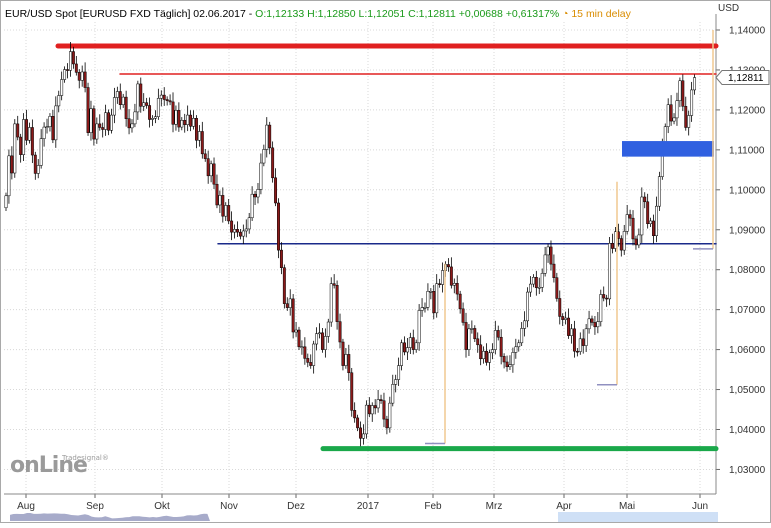 The height and width of the screenshot is (528, 771). I want to click on unit-label: USD, so click(729, 8).